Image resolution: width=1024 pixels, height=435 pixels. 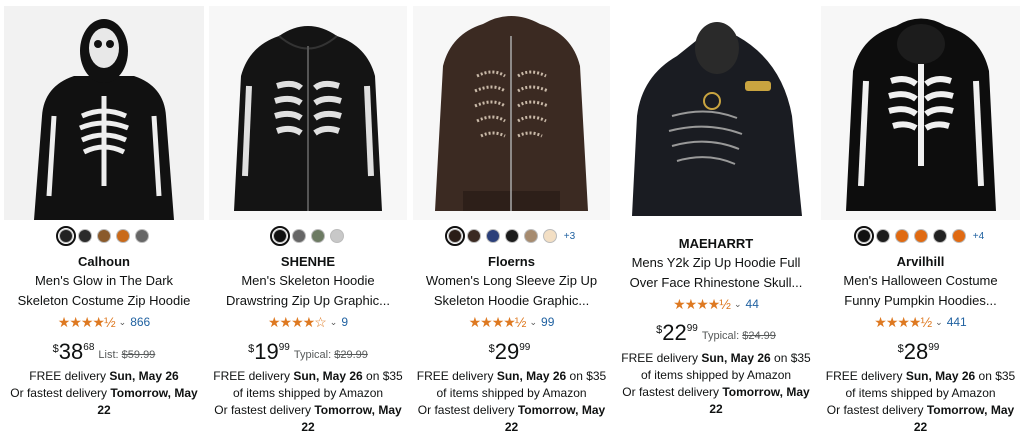 I want to click on price: $ 19 99 Typical: $29.99, so click(x=308, y=352).